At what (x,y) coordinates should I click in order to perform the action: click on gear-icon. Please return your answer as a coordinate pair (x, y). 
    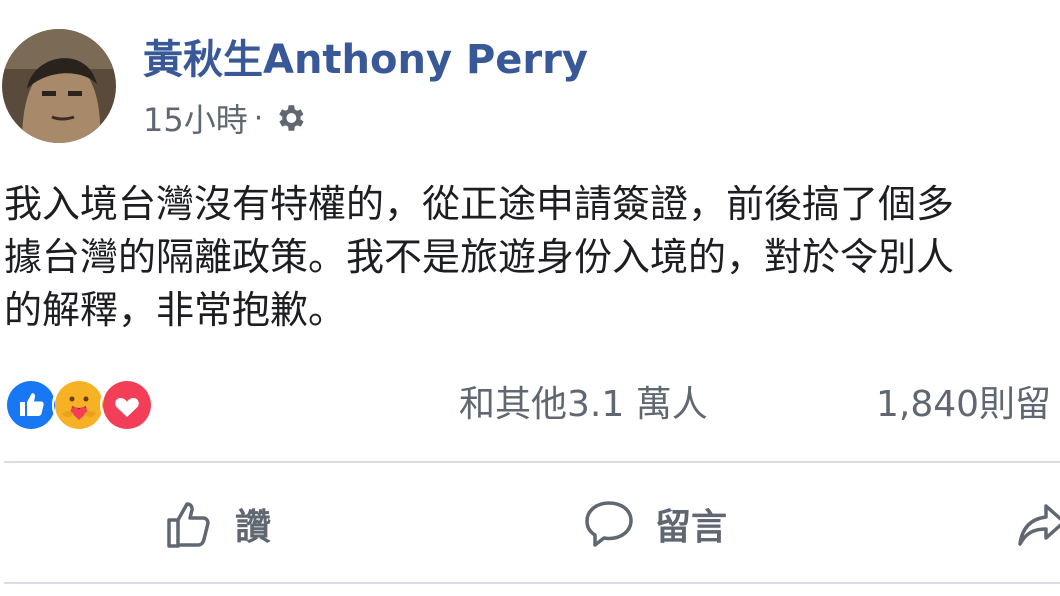
    Looking at the image, I should click on (290, 118).